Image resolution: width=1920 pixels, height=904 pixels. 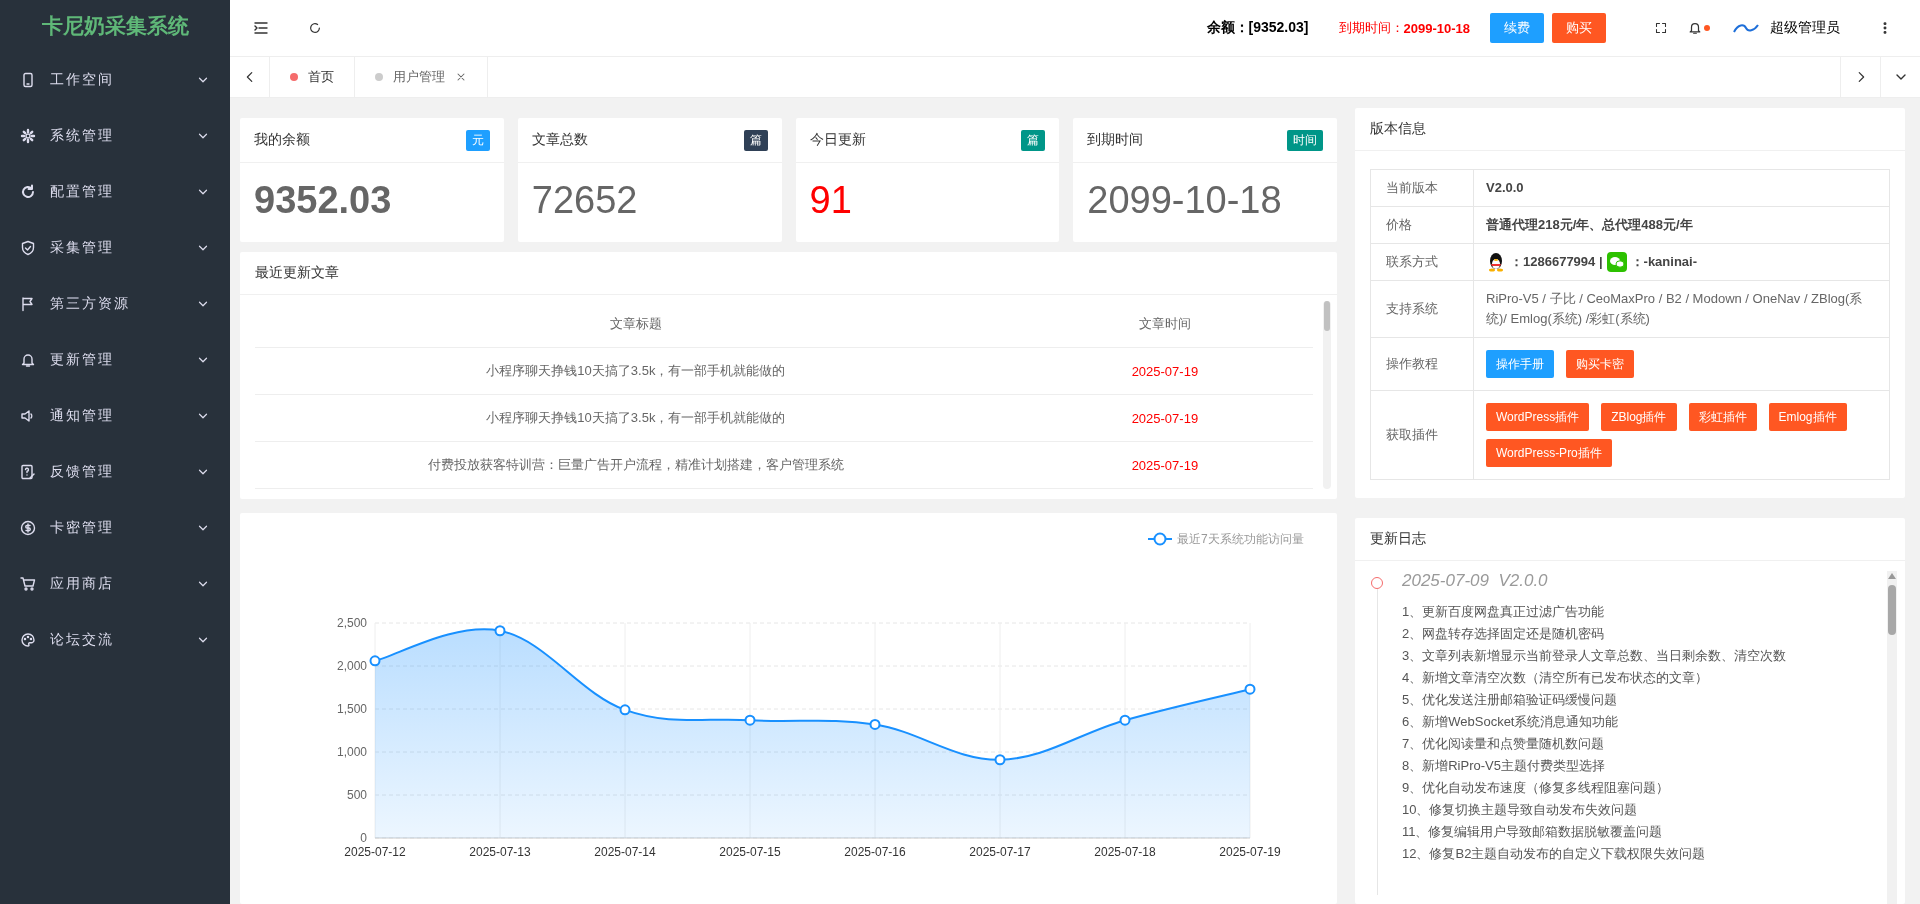 What do you see at coordinates (1681, 309) in the screenshot?
I see `table-cell: RiPro-V5 / 子比 / CeoMaxPro / B2 / Modown / OneNav / ZBlog(系统)/ Emlog(系统) /彩虹(系统)` at bounding box center [1681, 309].